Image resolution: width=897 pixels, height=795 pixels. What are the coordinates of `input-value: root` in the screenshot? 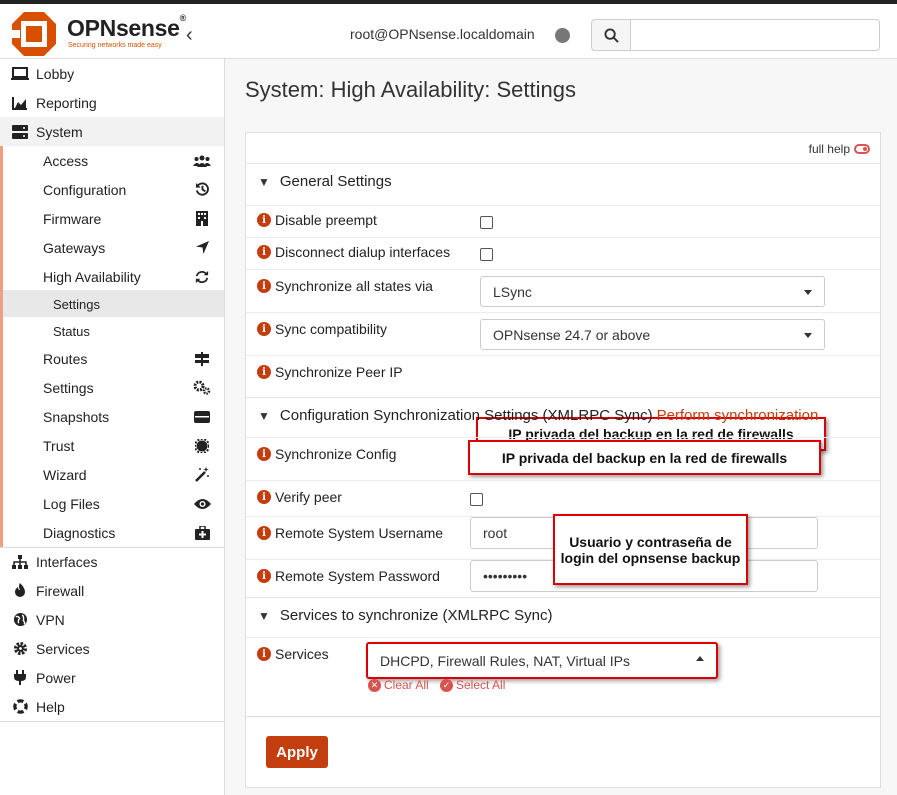 It's located at (495, 533).